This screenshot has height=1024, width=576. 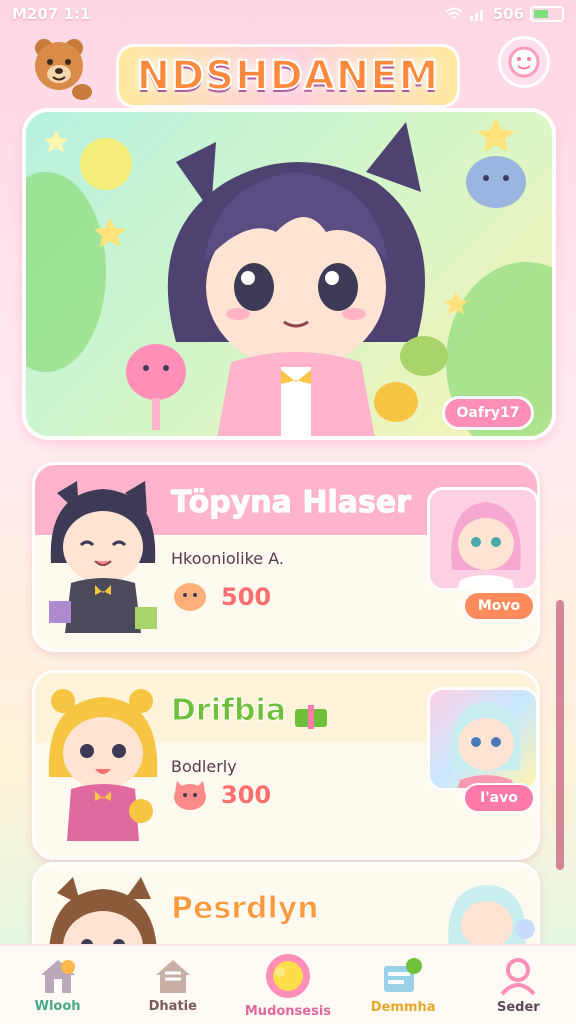 I want to click on card-title: Drifbia, so click(x=228, y=711).